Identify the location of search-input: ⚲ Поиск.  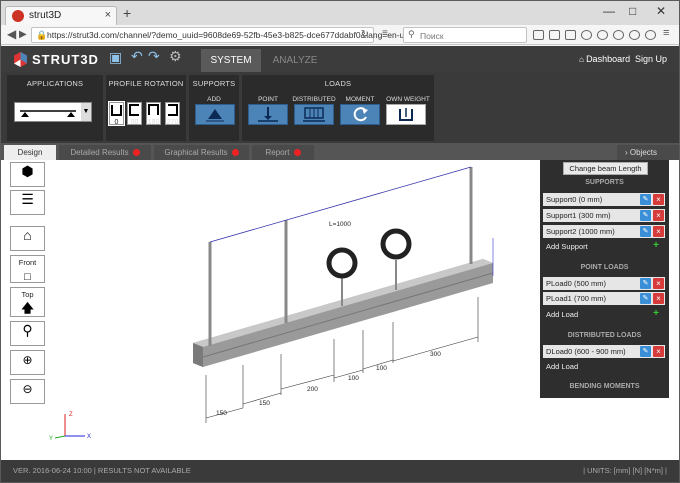
(465, 35).